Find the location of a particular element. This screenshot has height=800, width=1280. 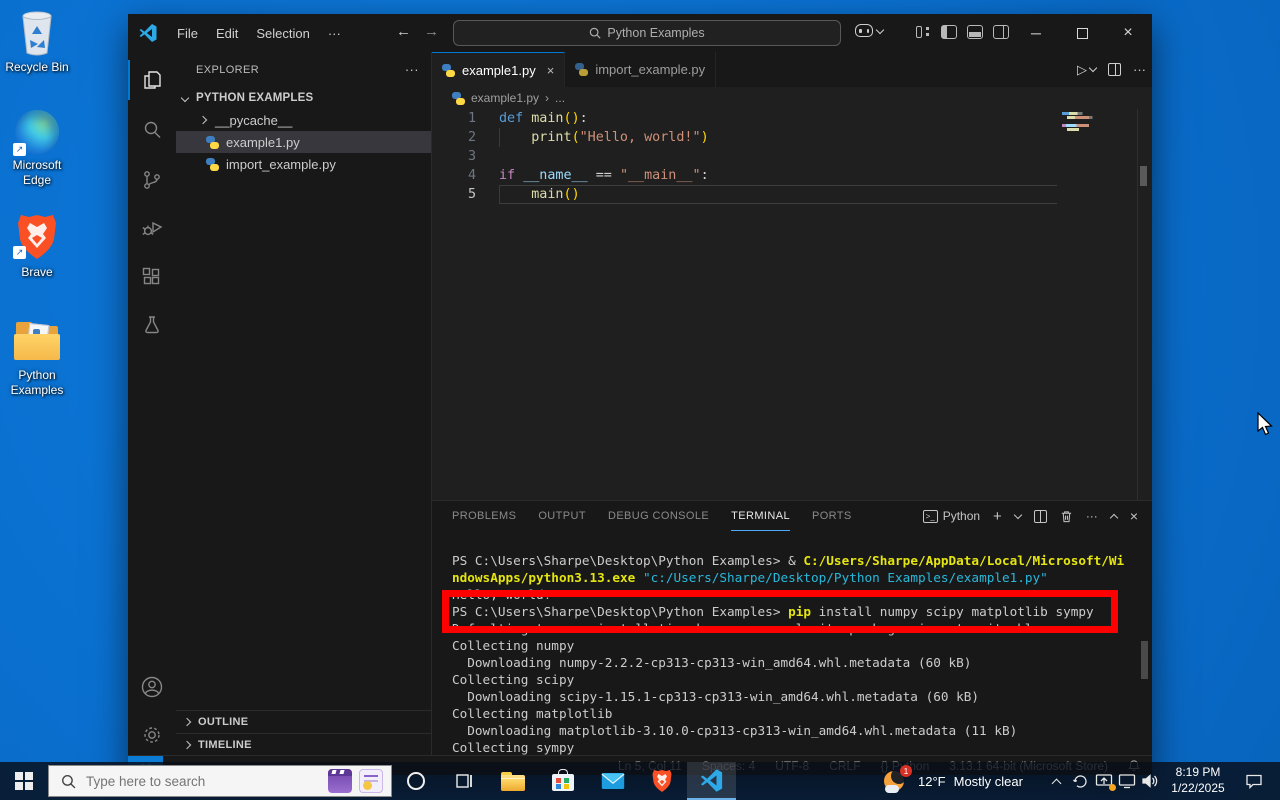

explorer-more-button: ··· is located at coordinates (412, 69).